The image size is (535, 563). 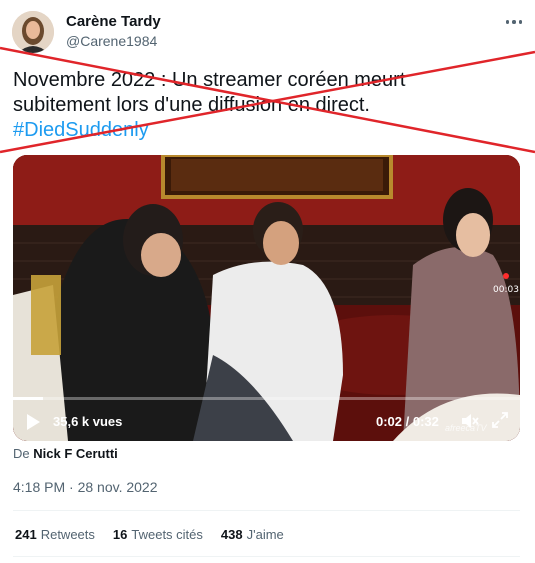 I want to click on quotes-stat: 16 Tweets cités, so click(x=158, y=534).